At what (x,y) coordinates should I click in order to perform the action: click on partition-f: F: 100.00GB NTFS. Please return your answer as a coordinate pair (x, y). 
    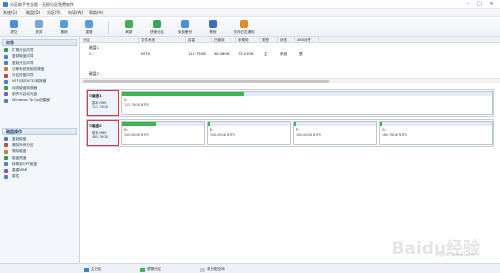
    Looking at the image, I should click on (335, 133).